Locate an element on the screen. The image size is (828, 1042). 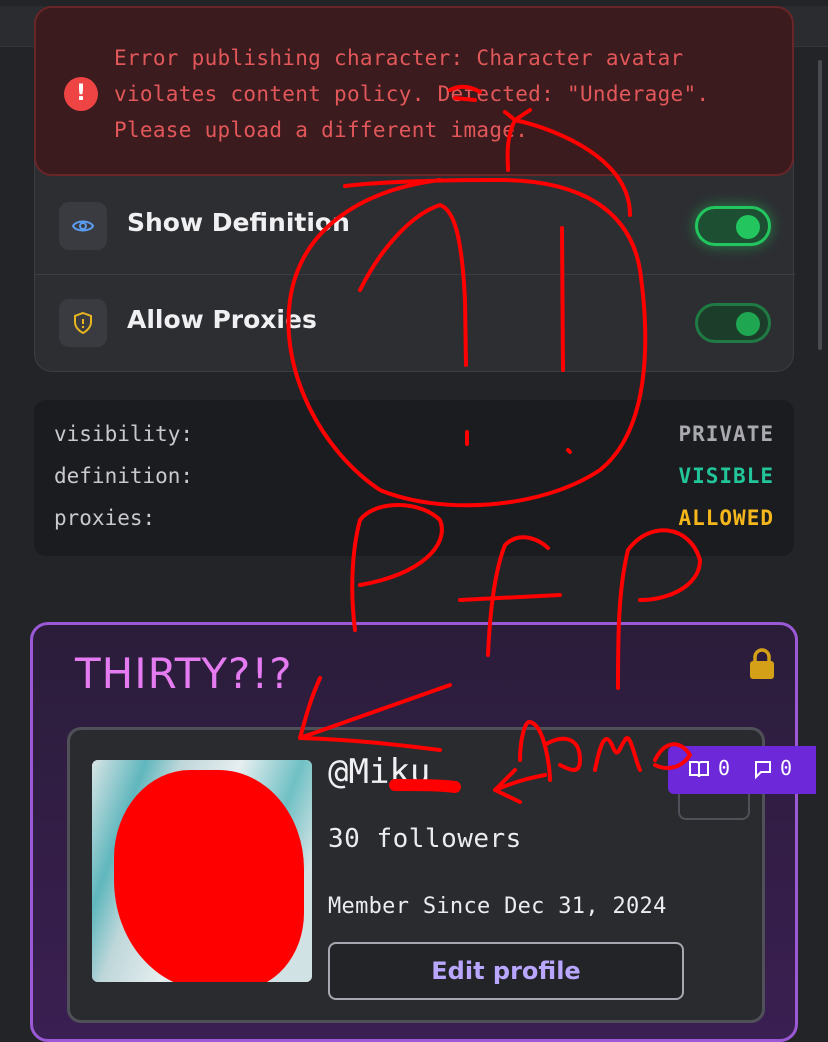
avatar-redaction is located at coordinates (209, 876).